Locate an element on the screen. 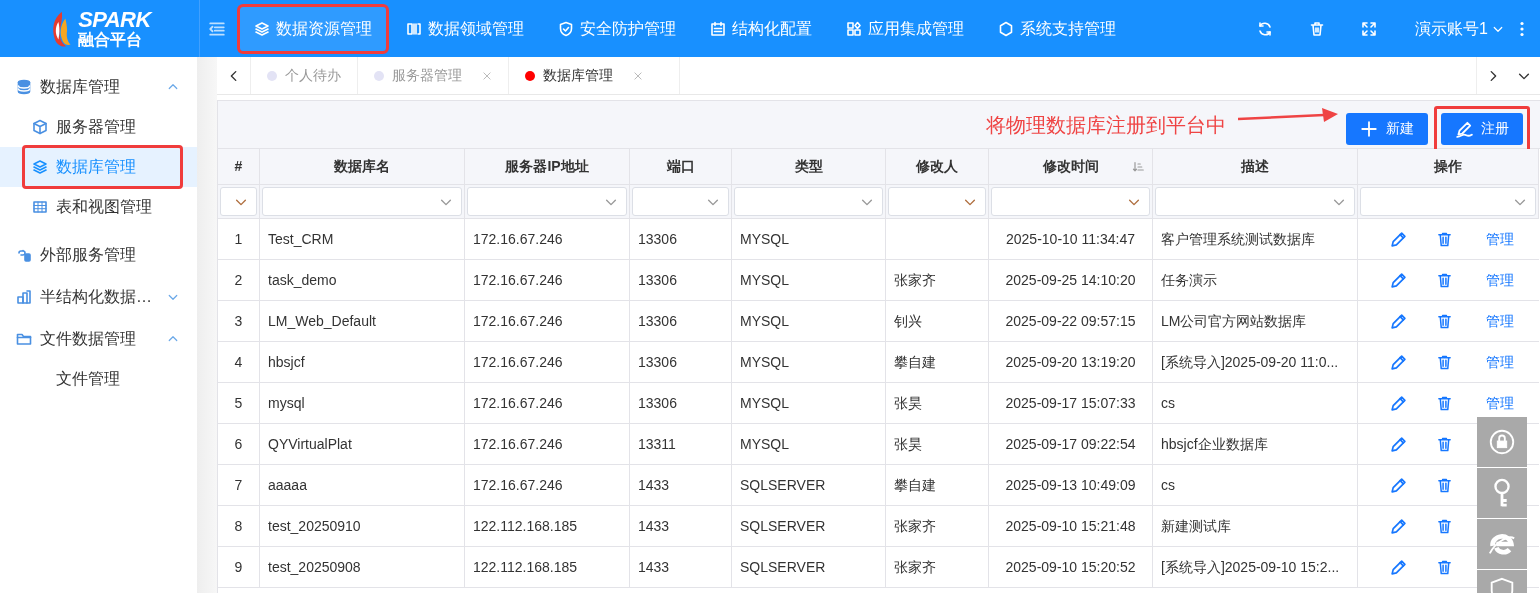 This screenshot has width=1540, height=593. table-cell: 2025-09-10 15:21:48 is located at coordinates (1071, 526).